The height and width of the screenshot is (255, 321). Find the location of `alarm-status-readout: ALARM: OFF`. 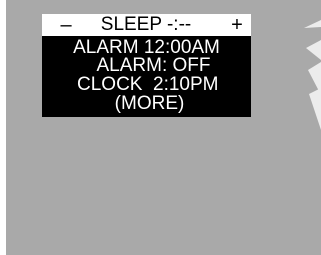

alarm-status-readout: ALARM: OFF is located at coordinates (146, 65).